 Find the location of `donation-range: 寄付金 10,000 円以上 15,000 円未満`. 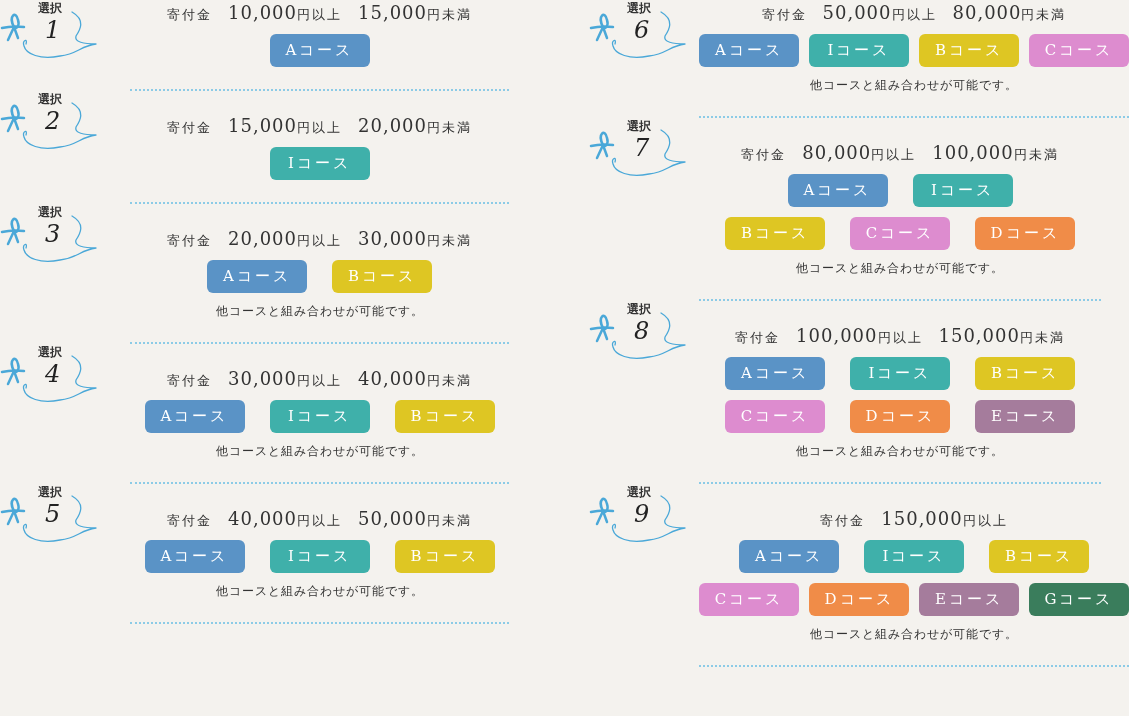

donation-range: 寄付金 10,000 円以上 15,000 円未満 is located at coordinates (319, 13).